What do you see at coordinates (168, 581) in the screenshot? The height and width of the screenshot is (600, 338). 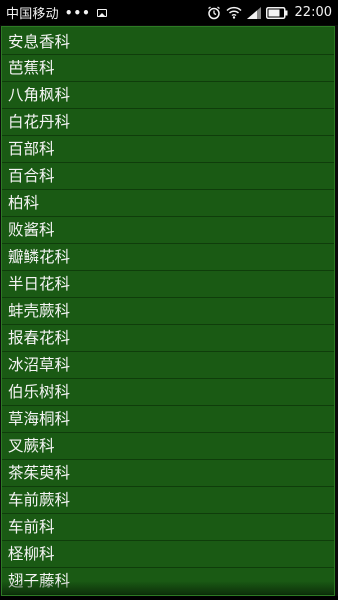 I see `list-item: 翅子藤科` at bounding box center [168, 581].